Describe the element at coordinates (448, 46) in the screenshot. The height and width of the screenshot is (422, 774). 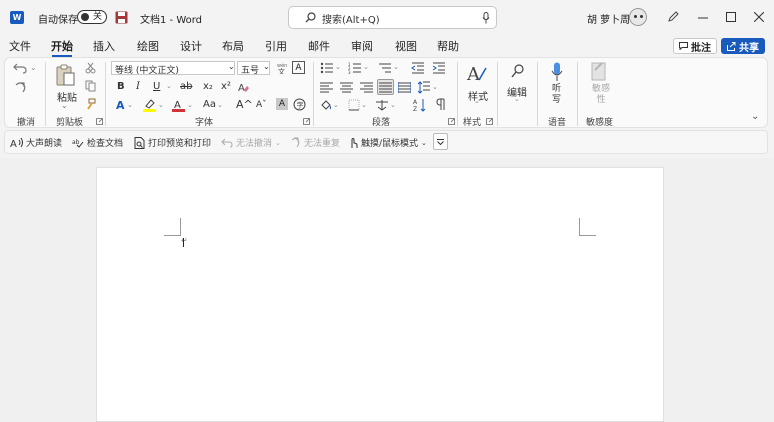
I see `tab-help: 帮助` at that location.